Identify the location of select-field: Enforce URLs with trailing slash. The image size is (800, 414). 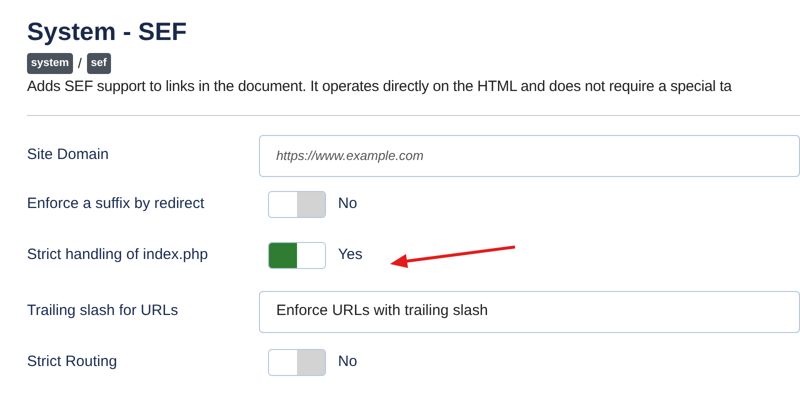
(529, 311).